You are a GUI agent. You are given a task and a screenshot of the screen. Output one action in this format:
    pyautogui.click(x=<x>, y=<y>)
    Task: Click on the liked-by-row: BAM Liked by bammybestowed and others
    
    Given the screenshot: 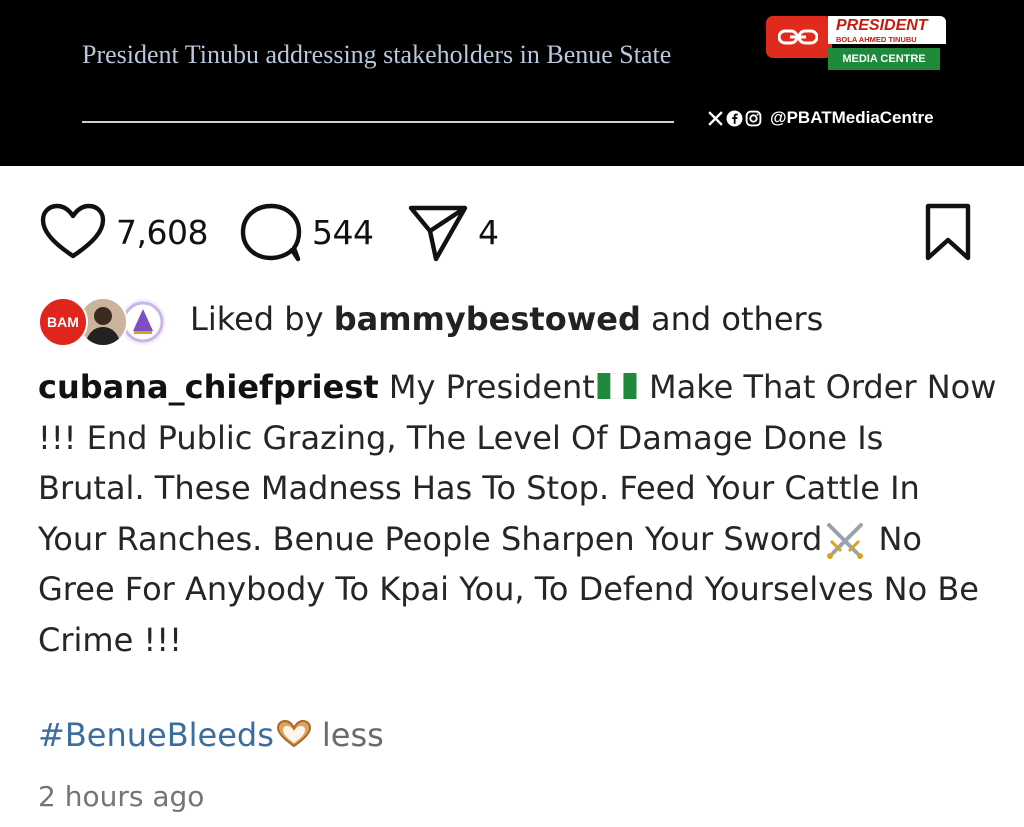 What is the action you would take?
    pyautogui.click(x=518, y=322)
    